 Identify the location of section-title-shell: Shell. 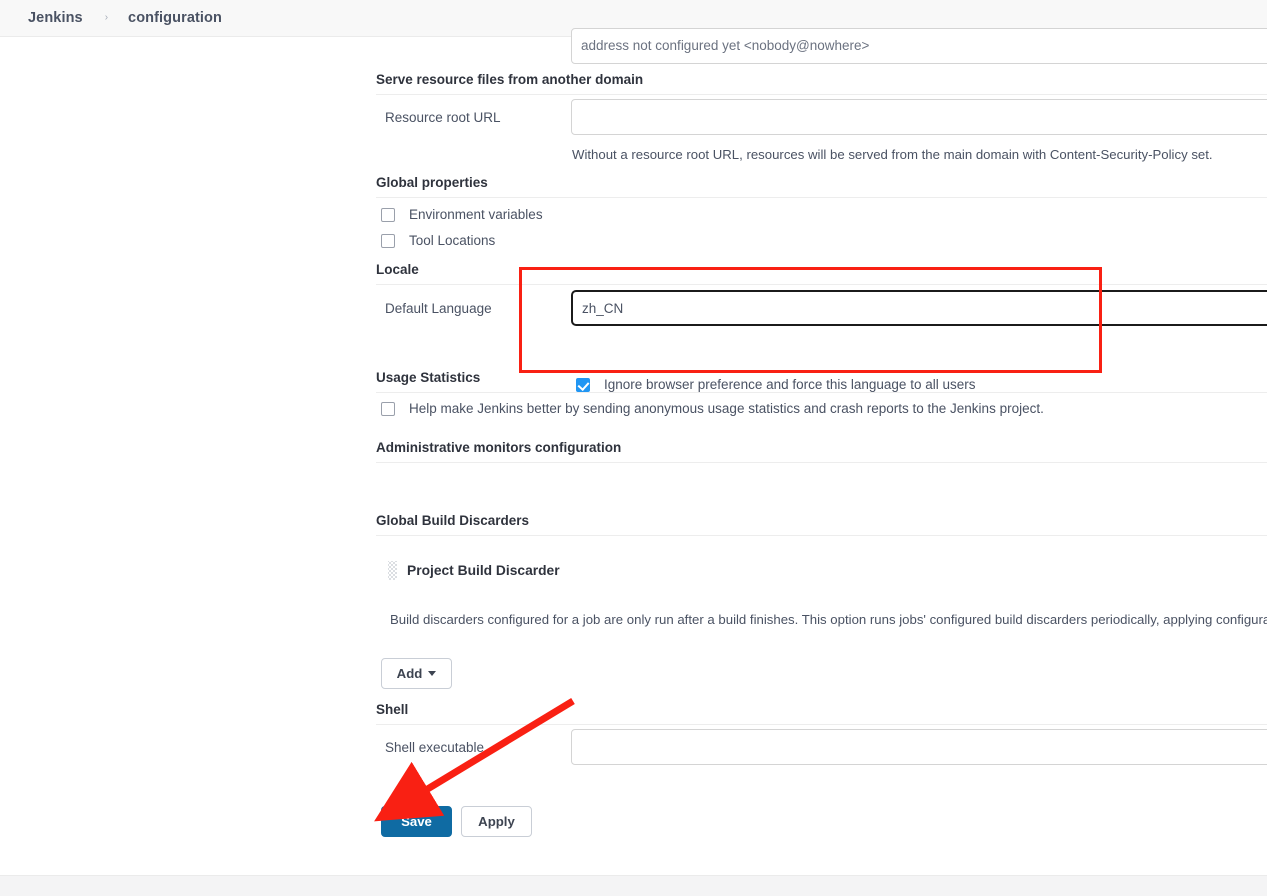
(392, 709).